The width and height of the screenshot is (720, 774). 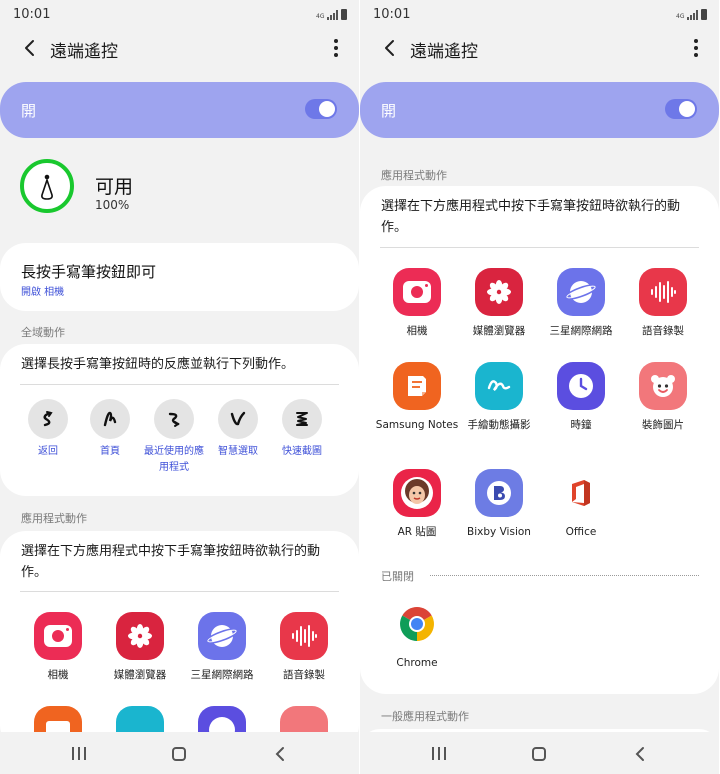 I want to click on app-name: 手繪動態攝影, so click(x=499, y=425).